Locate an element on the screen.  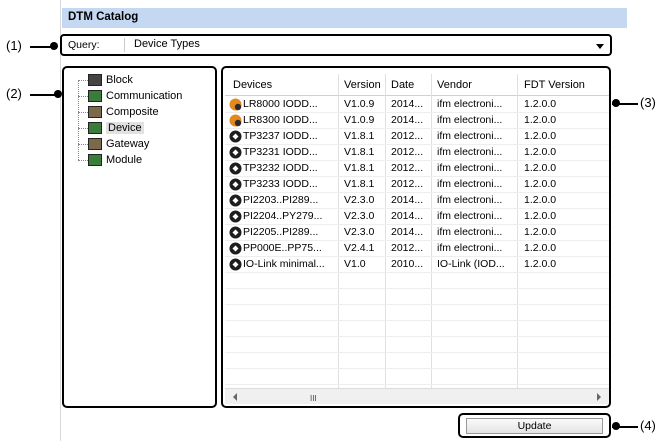
tree-item-label: Block is located at coordinates (119, 80).